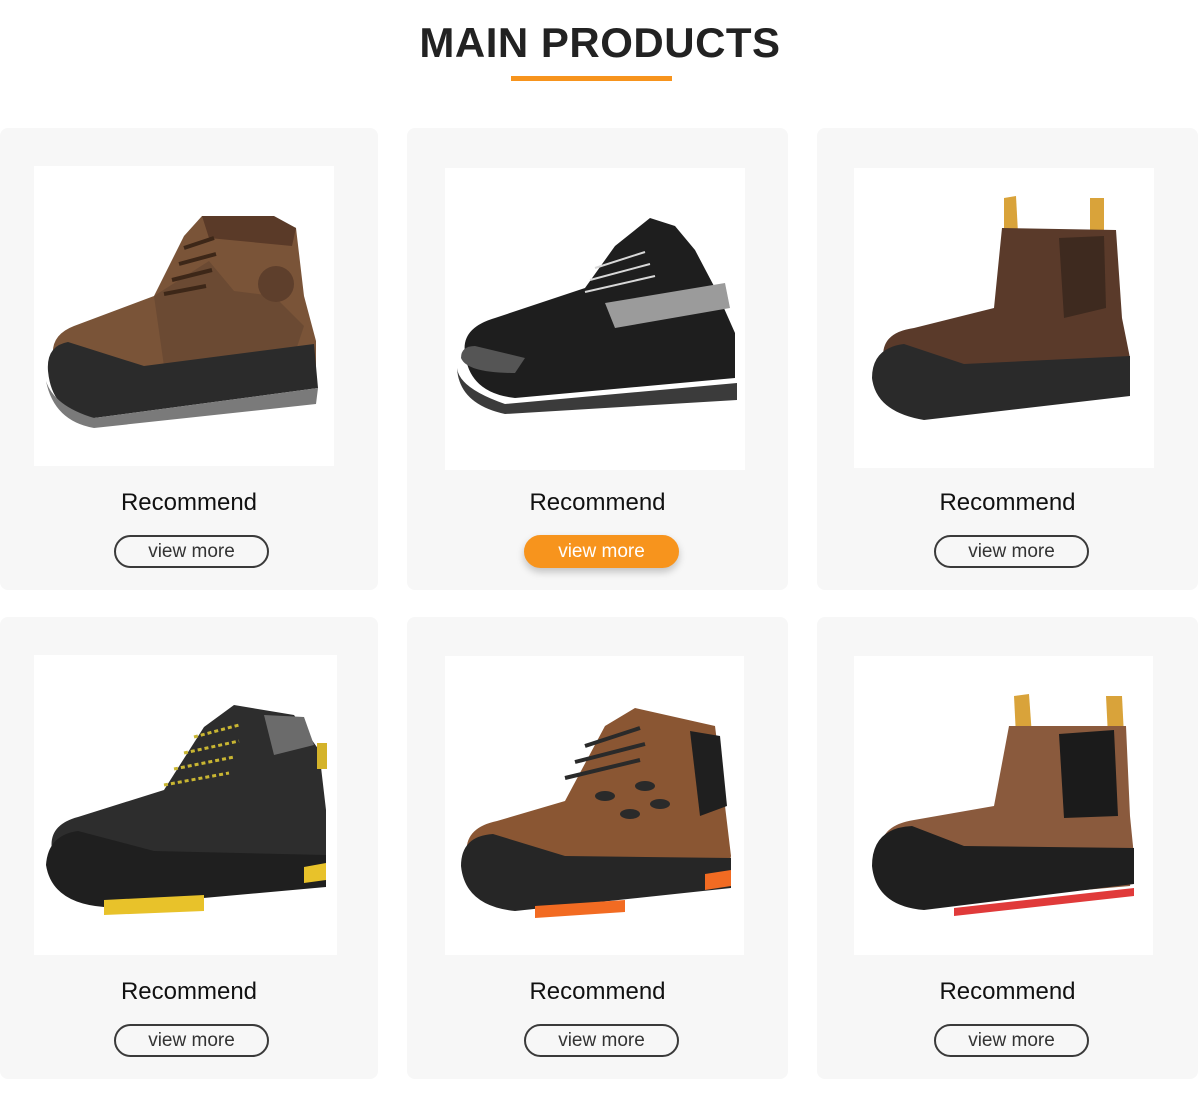 The width and height of the screenshot is (1200, 1120). I want to click on product-image-black-hiker-boot, so click(185, 805).